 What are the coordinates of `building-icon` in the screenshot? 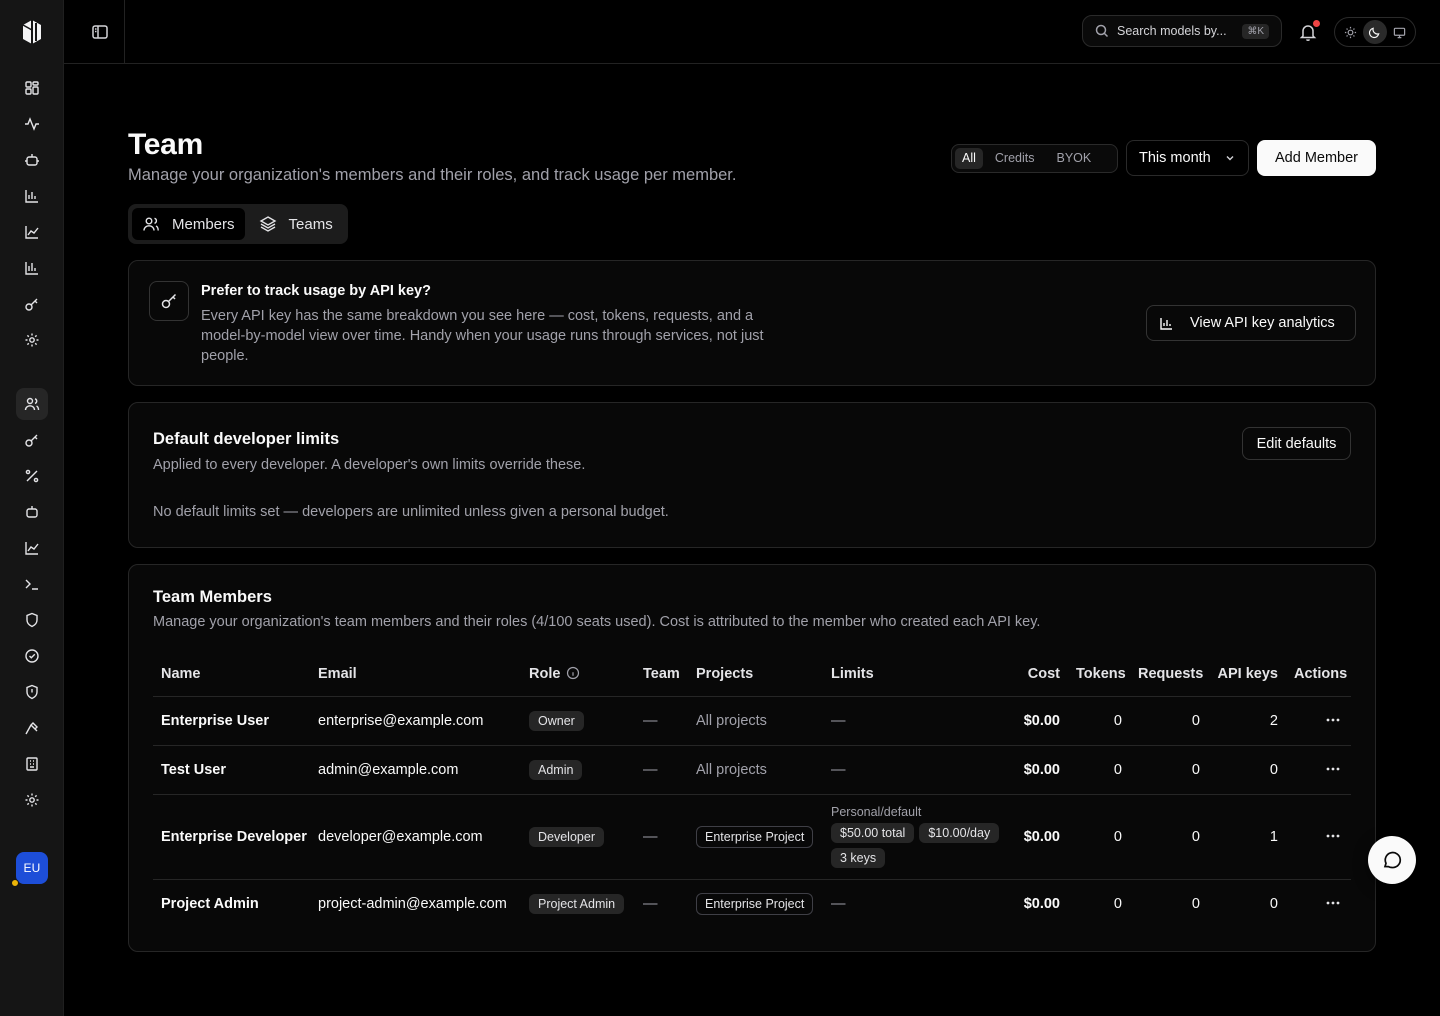 It's located at (32, 764).